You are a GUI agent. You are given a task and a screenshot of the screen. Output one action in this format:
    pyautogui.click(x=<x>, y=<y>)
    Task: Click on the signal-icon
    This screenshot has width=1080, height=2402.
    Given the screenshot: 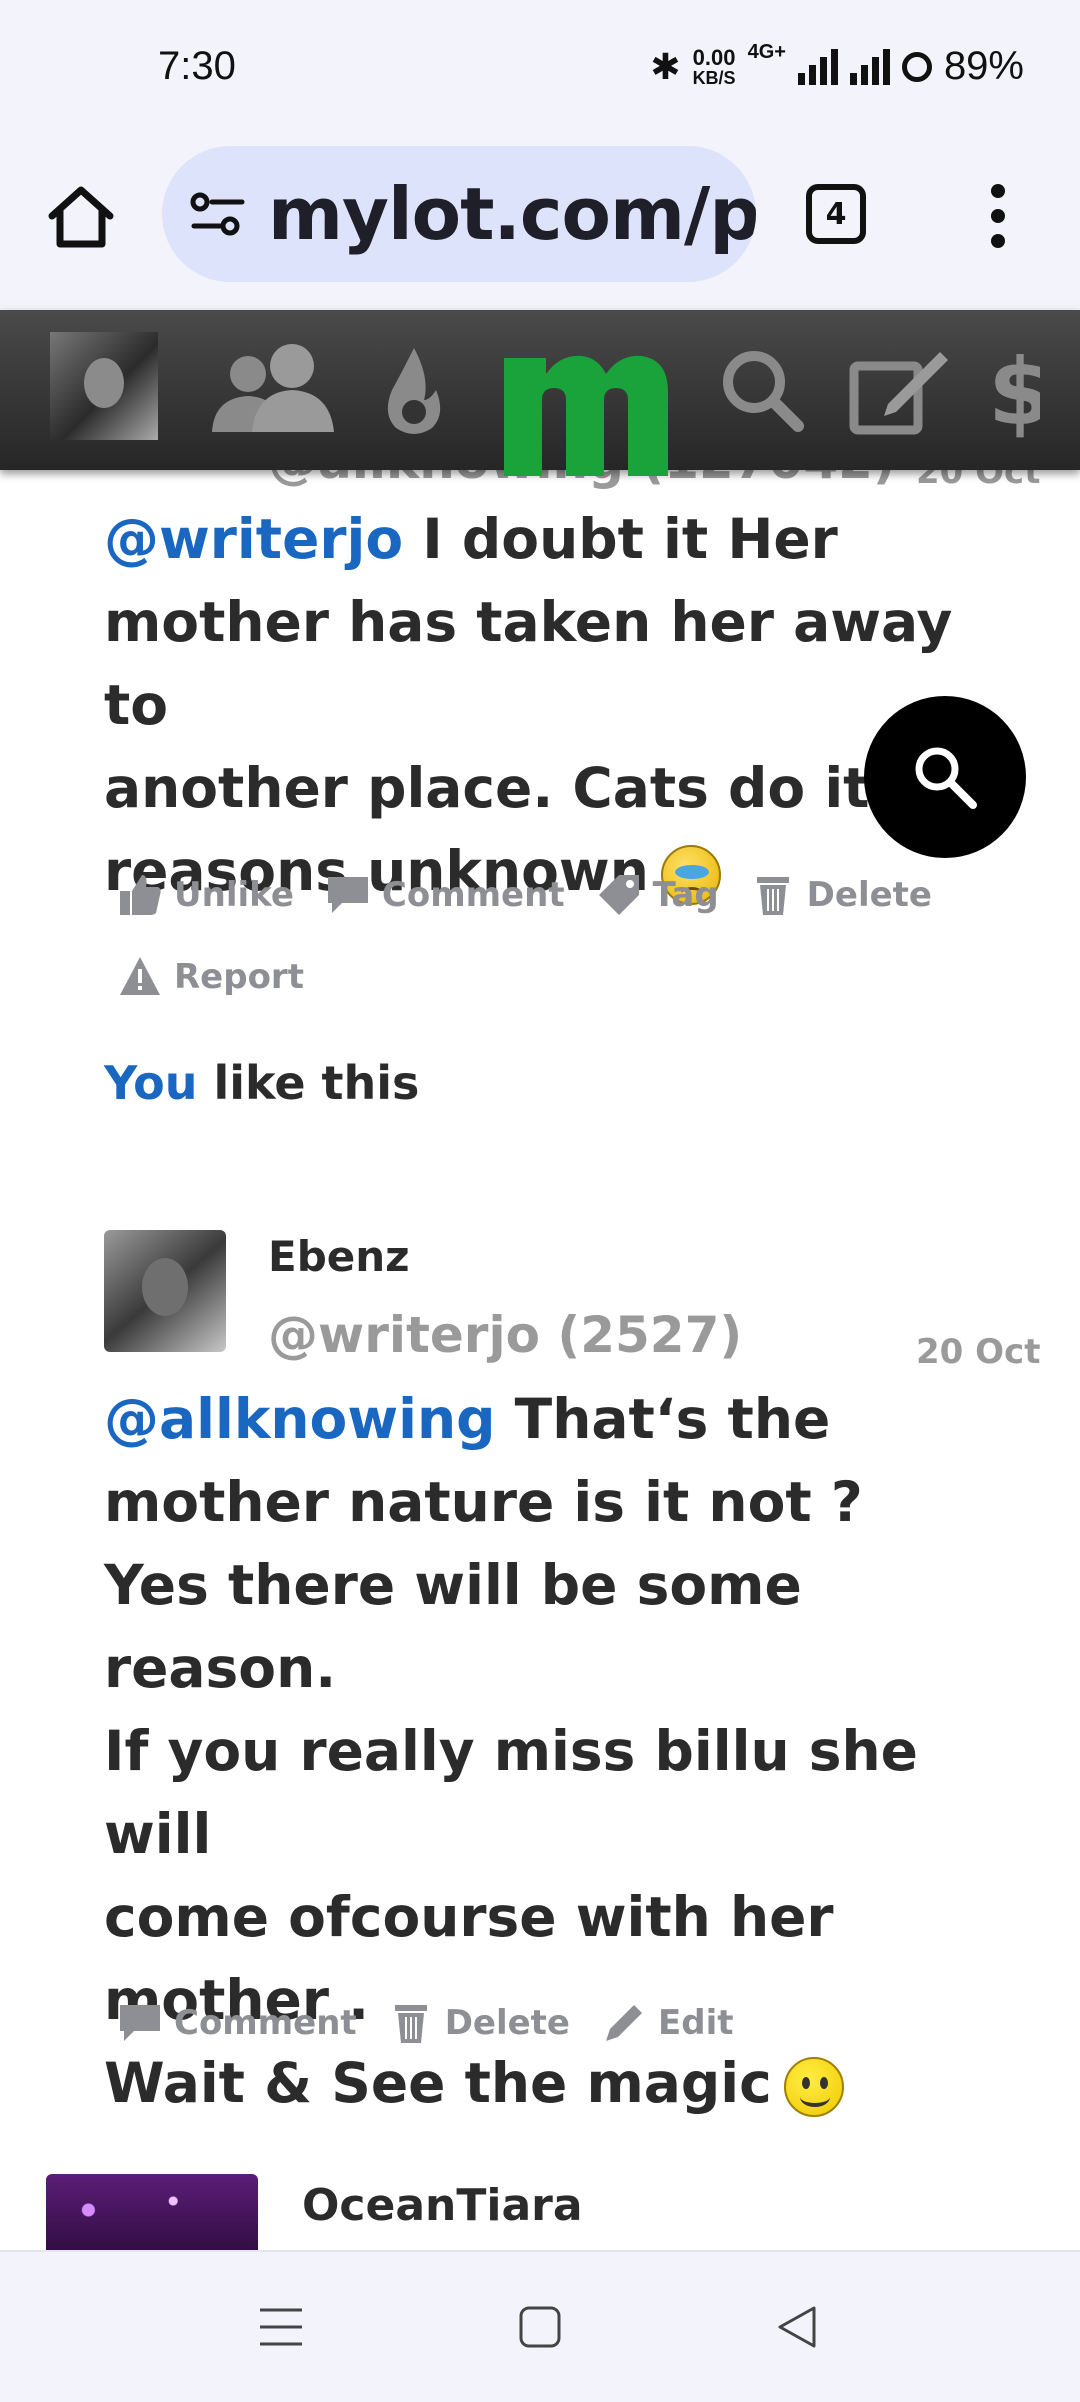 What is the action you would take?
    pyautogui.click(x=817, y=66)
    